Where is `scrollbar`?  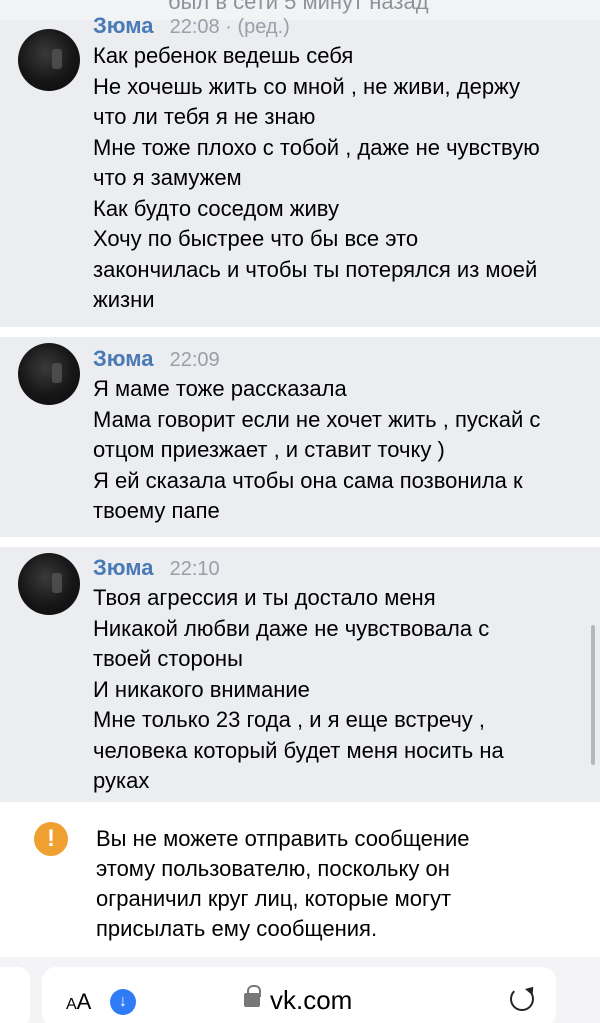 scrollbar is located at coordinates (593, 695).